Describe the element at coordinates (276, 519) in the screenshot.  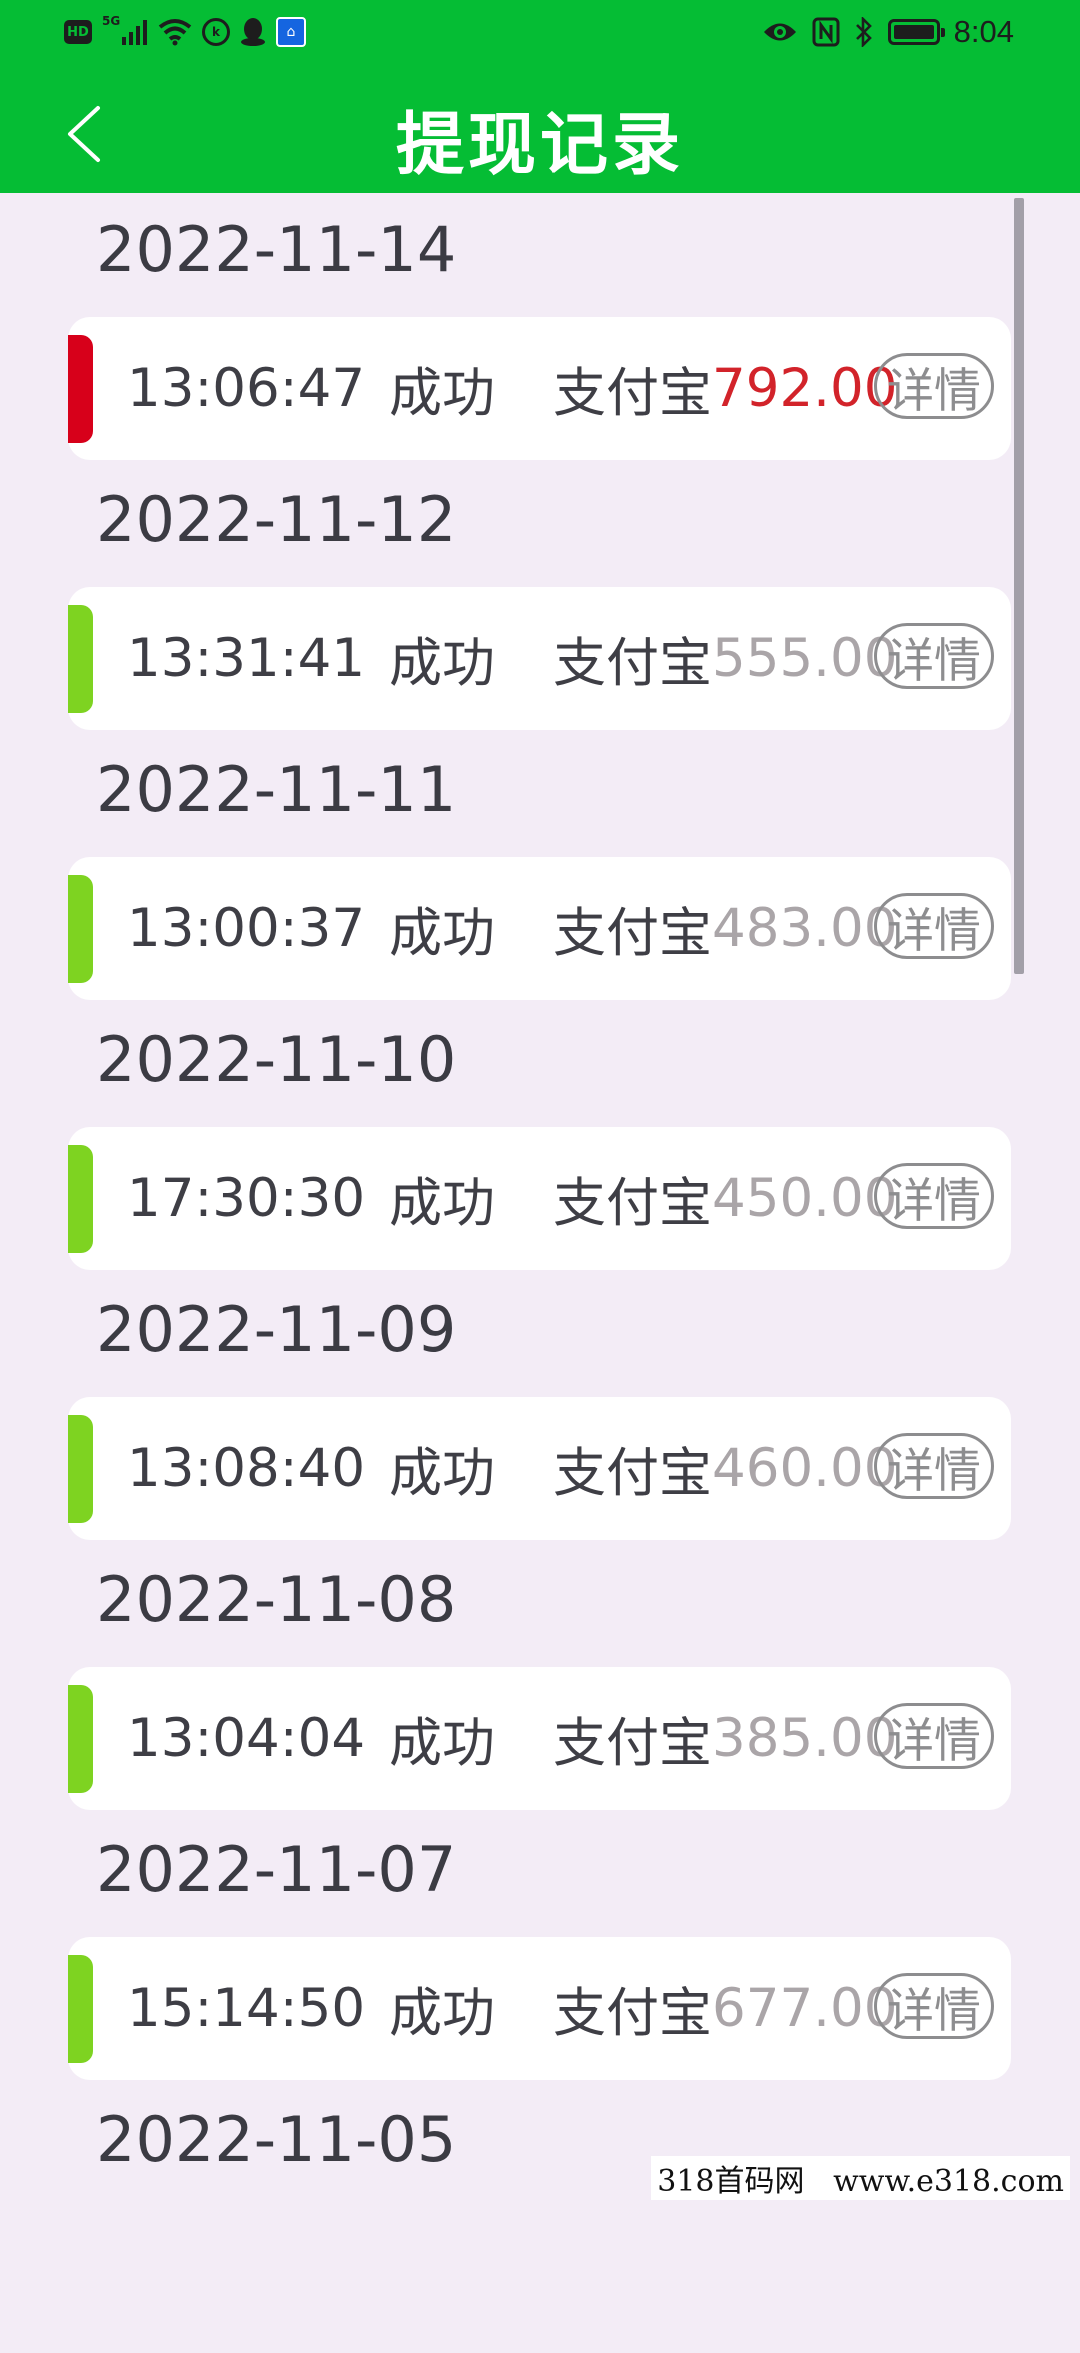
I see `record-date: 2022-11-12` at that location.